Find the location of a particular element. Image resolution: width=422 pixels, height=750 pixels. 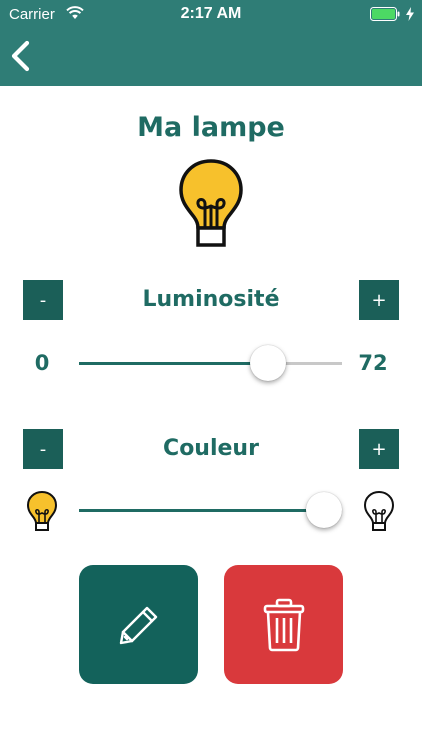

color-slider is located at coordinates (210, 510).